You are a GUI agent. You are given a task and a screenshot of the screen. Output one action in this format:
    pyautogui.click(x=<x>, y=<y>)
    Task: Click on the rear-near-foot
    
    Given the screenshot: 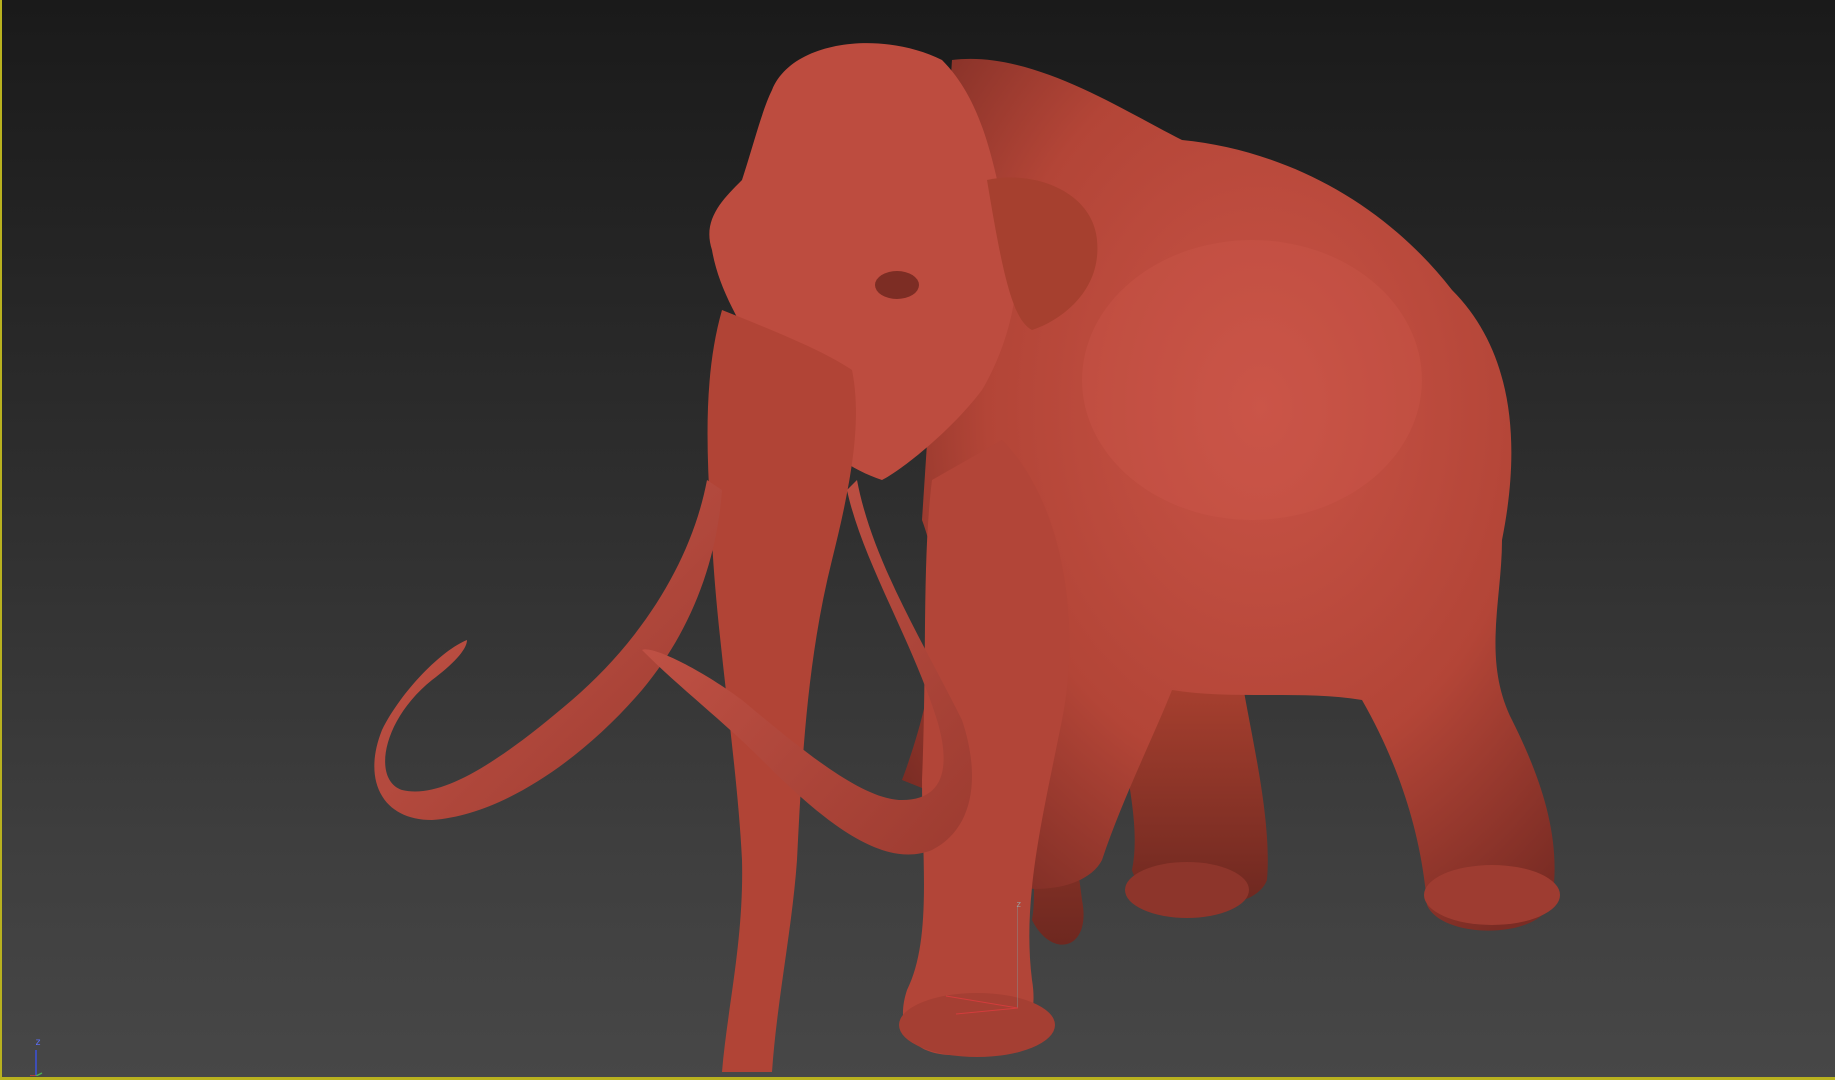 What is the action you would take?
    pyautogui.click(x=1492, y=895)
    